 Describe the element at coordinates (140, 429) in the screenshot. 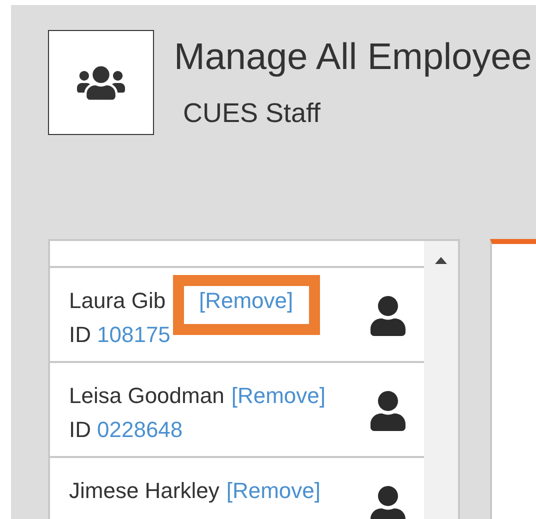

I see `employee-id-link: 0228648` at that location.